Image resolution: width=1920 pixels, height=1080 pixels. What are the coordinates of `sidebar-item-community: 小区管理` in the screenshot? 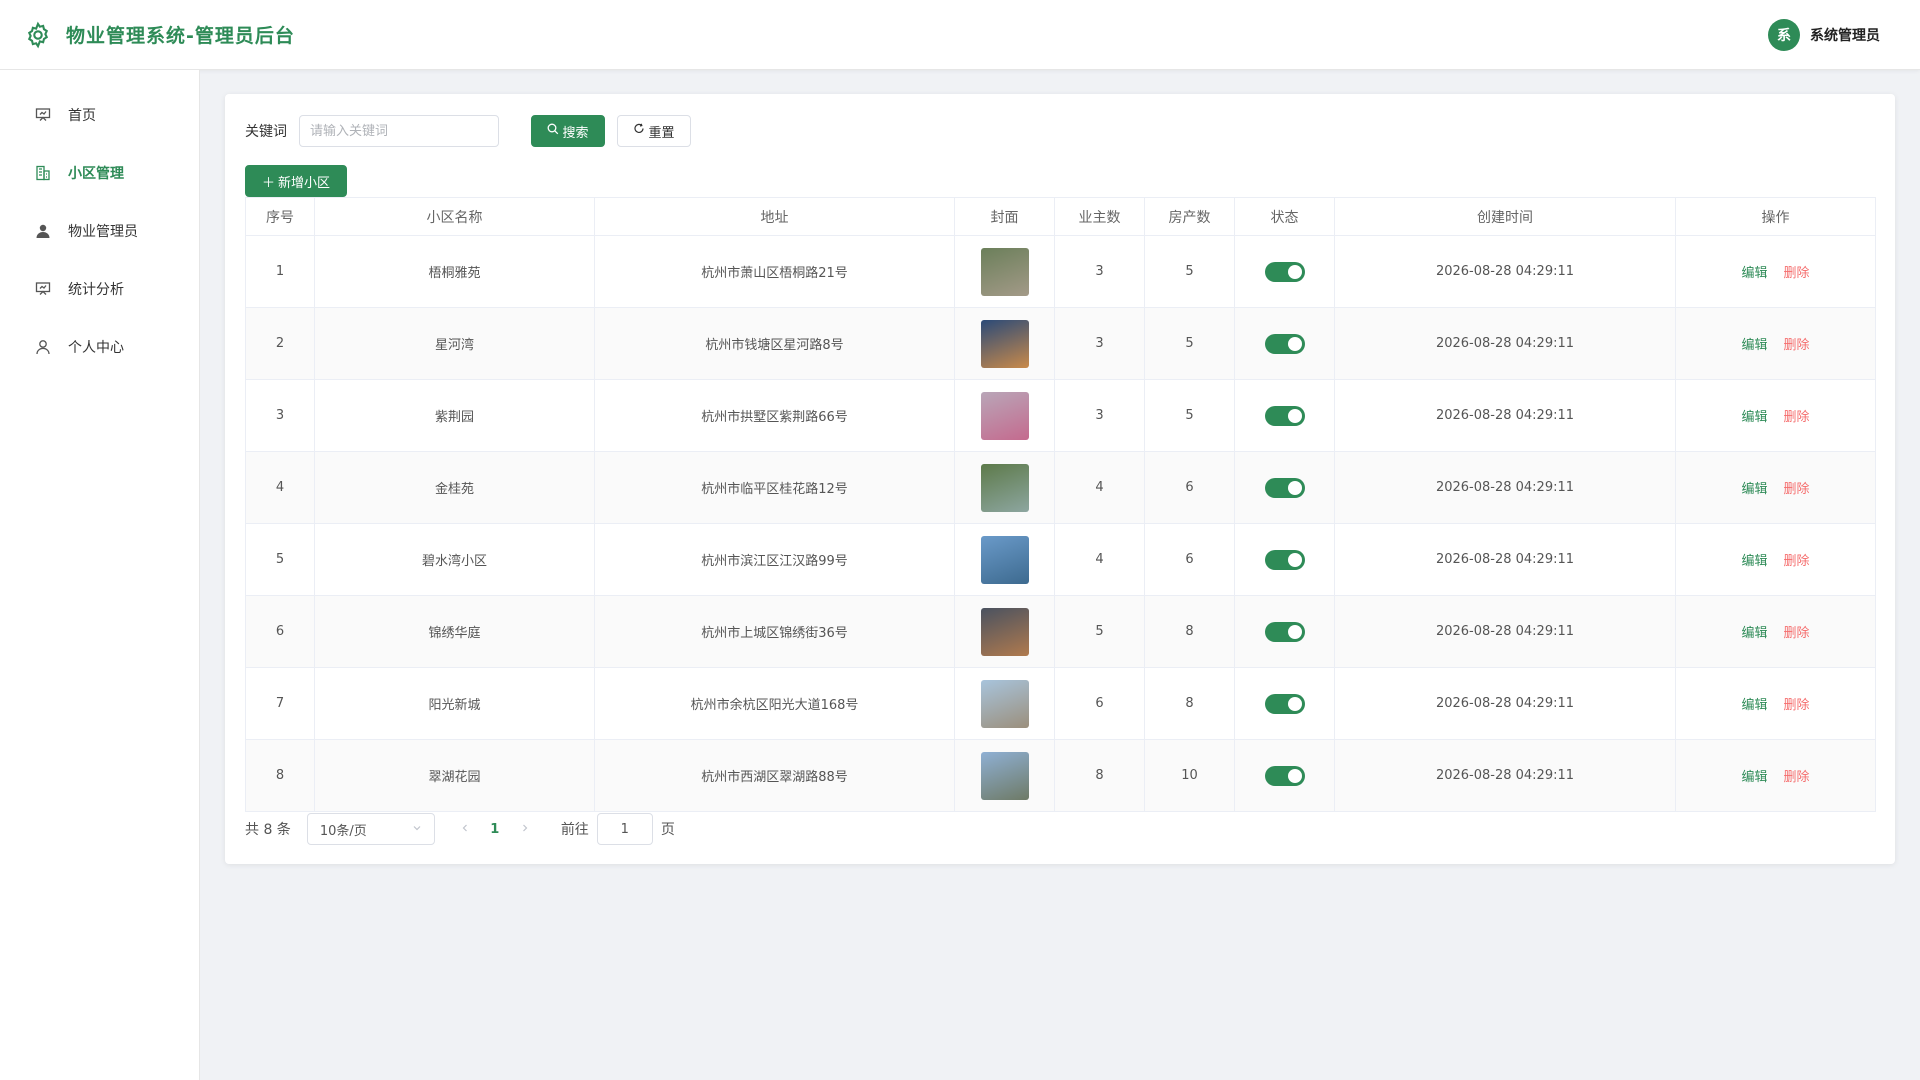 It's located at (99, 173).